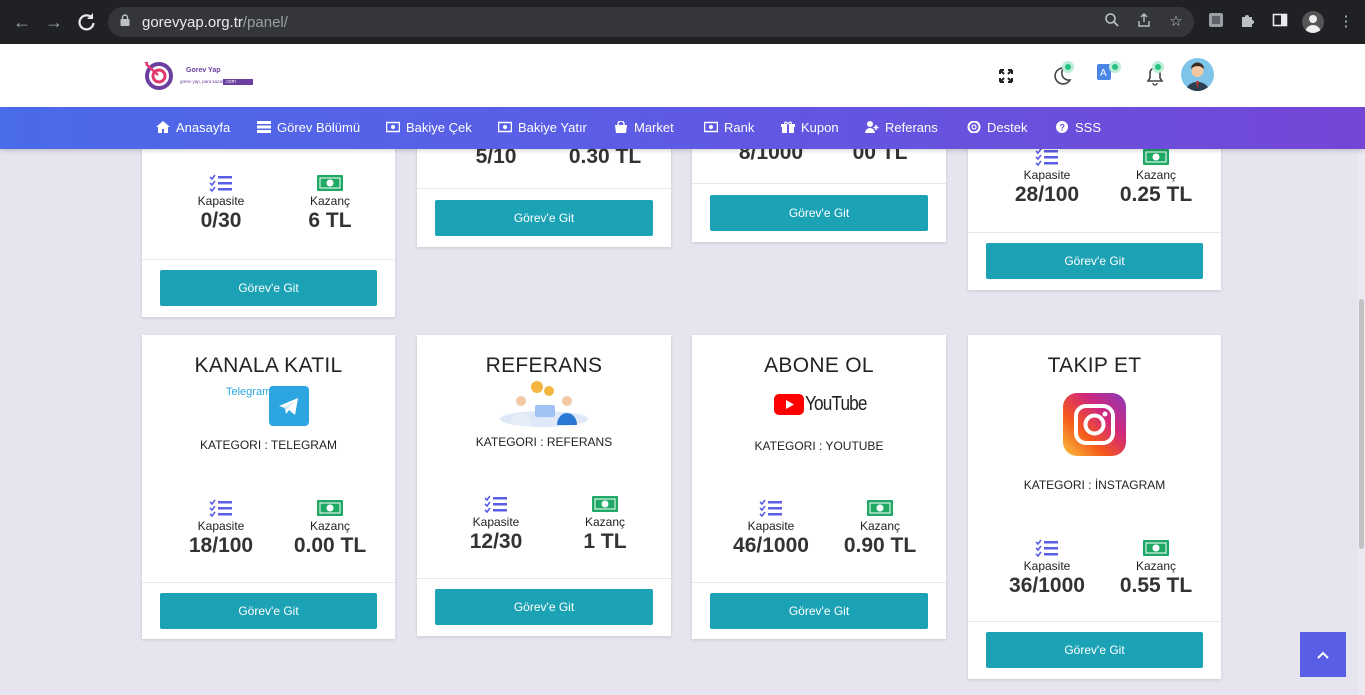 This screenshot has width=1365, height=695. What do you see at coordinates (268, 445) in the screenshot?
I see `category-label: KATEGORI : TELEGRAM` at bounding box center [268, 445].